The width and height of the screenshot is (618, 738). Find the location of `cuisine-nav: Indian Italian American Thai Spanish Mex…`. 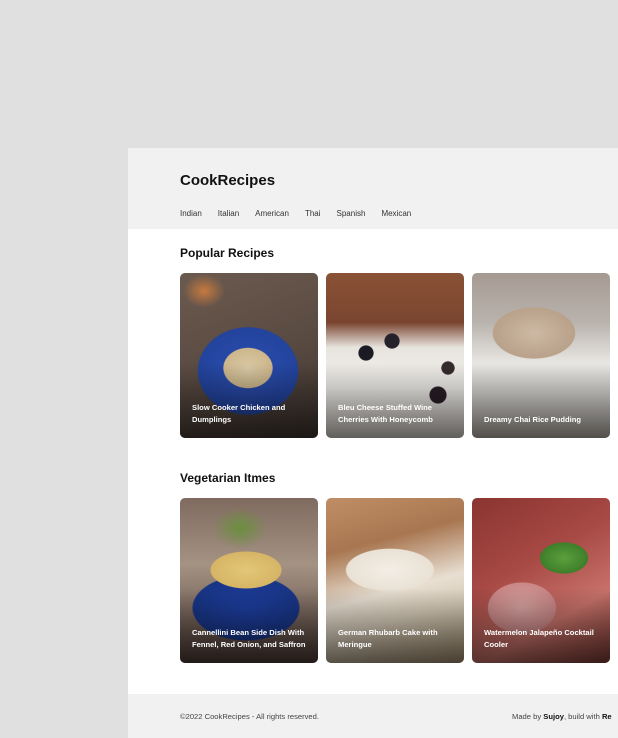

cuisine-nav: Indian Italian American Thai Spanish Mex… is located at coordinates (295, 213).